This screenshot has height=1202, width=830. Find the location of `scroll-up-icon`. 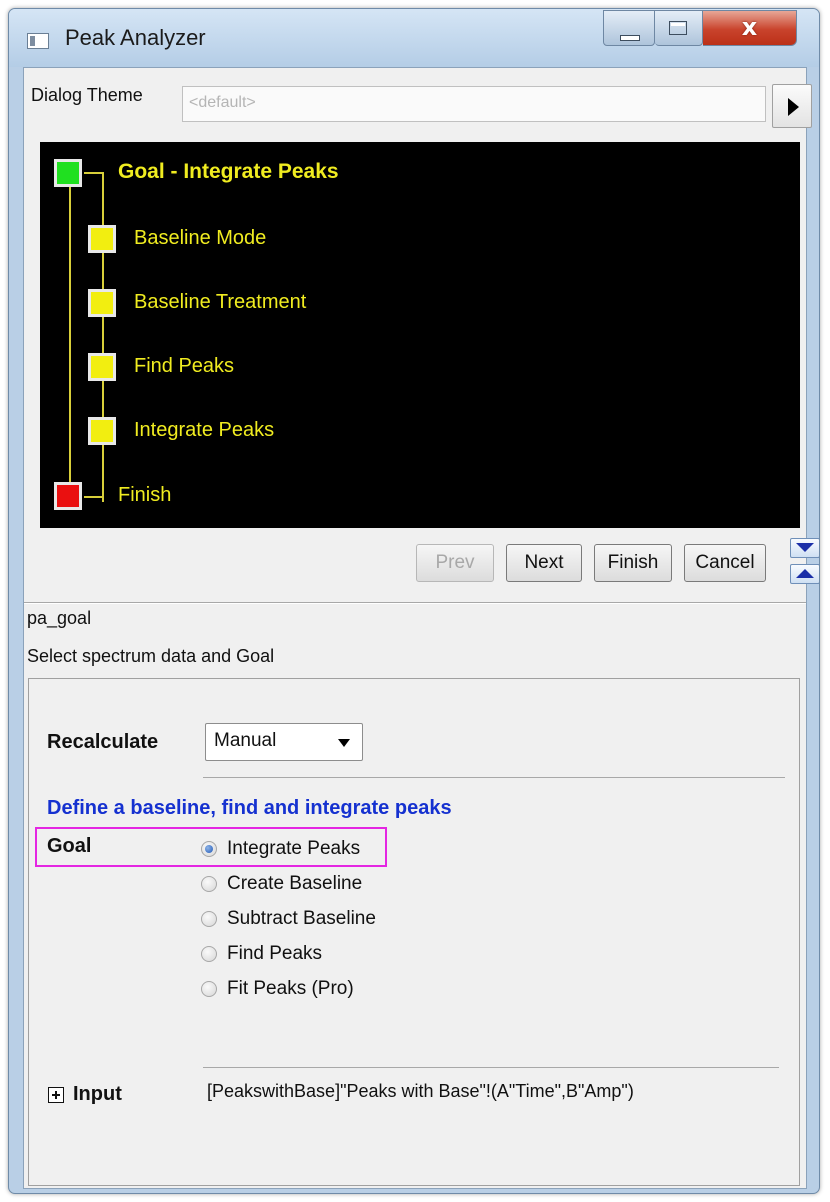

scroll-up-icon is located at coordinates (805, 573).